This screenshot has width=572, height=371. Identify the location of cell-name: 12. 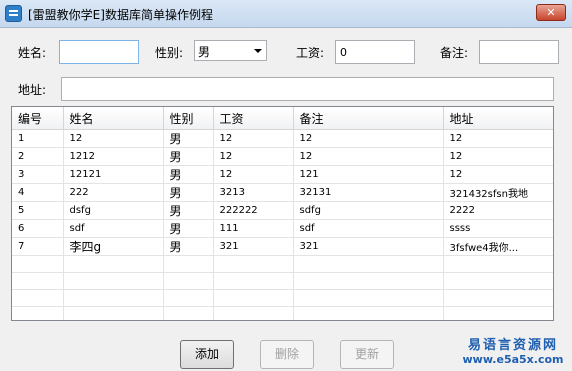
(113, 138).